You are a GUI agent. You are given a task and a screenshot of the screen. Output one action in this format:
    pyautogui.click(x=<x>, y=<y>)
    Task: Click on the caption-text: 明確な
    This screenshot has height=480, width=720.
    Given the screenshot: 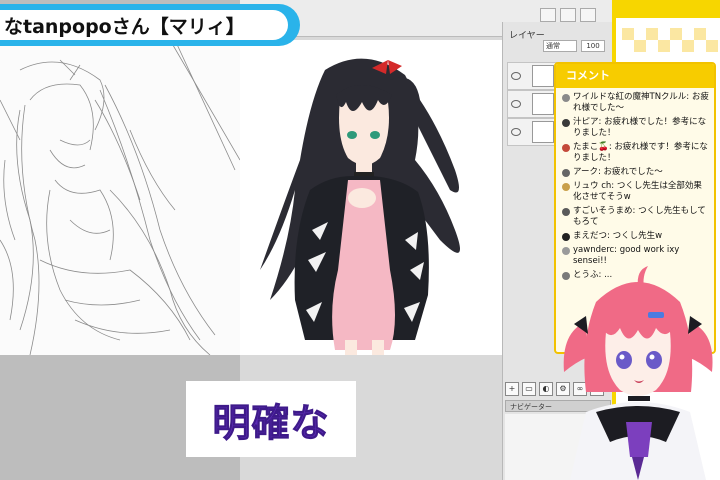 What is the action you would take?
    pyautogui.click(x=271, y=422)
    